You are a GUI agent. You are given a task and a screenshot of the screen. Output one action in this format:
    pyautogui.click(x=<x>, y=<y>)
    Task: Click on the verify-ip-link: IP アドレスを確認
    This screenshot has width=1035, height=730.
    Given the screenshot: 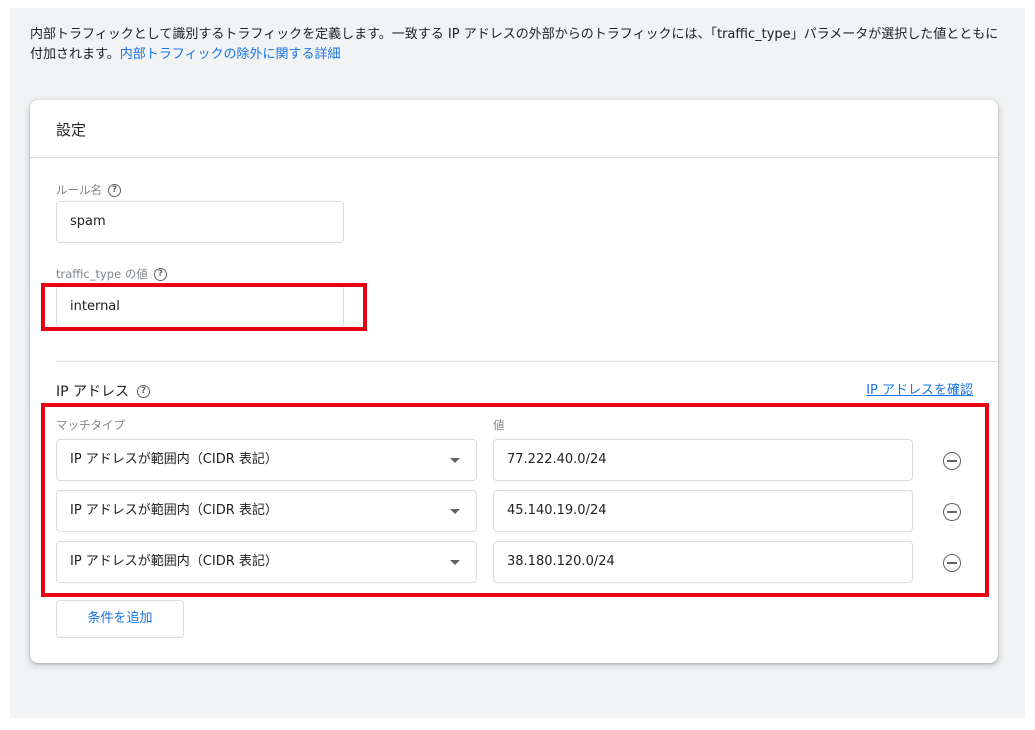 What is the action you would take?
    pyautogui.click(x=919, y=388)
    